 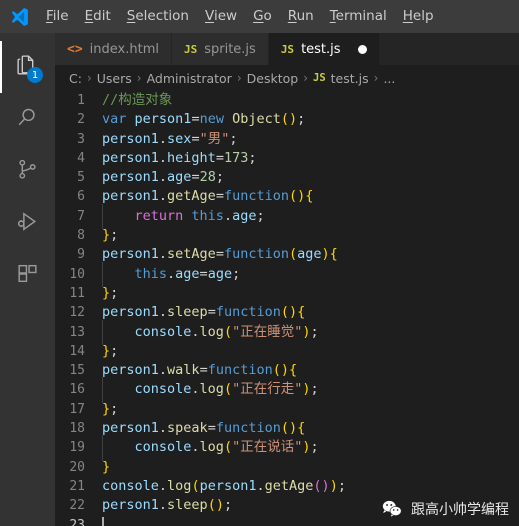 What do you see at coordinates (77, 486) in the screenshot?
I see `line-number: 21` at bounding box center [77, 486].